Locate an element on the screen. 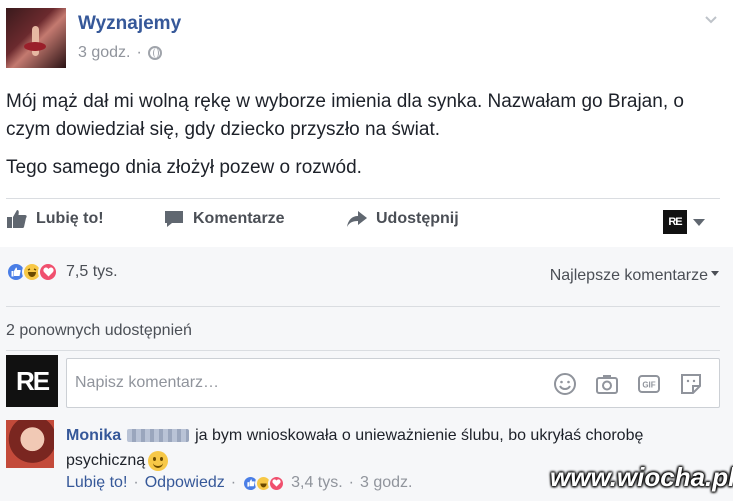 This screenshot has height=501, width=733. comment-composer: GIF is located at coordinates (393, 383).